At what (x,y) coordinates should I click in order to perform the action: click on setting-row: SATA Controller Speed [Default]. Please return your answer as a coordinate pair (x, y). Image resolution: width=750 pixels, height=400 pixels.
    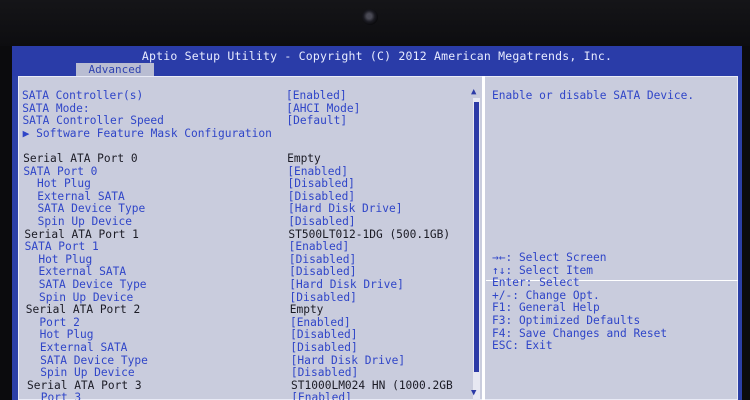
    Looking at the image, I should click on (242, 120).